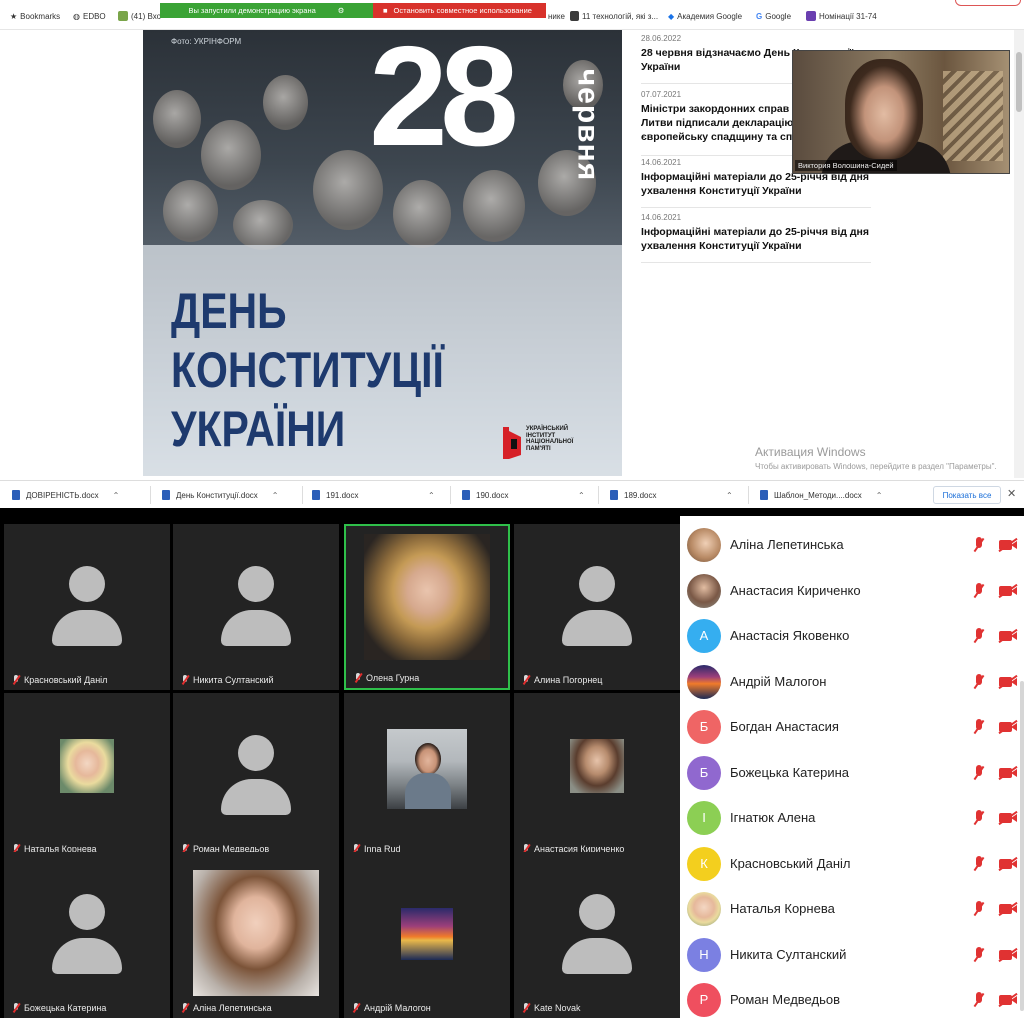 The width and height of the screenshot is (1024, 1018). What do you see at coordinates (76, 16) in the screenshot?
I see `globe-icon: ◍` at bounding box center [76, 16].